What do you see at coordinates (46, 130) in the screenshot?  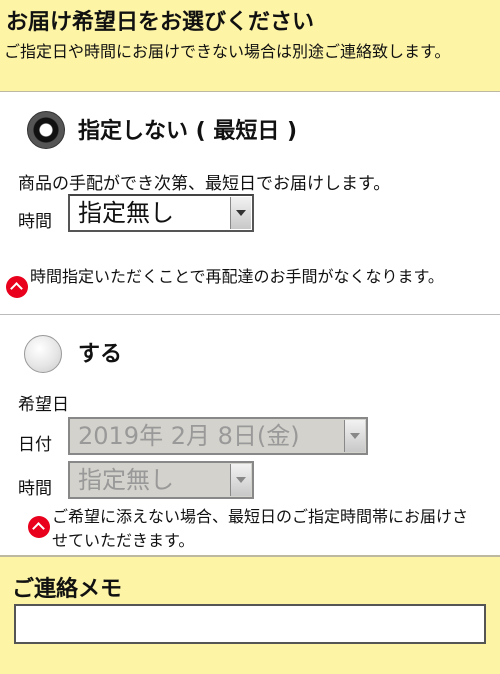 I see `radio-unspecified` at bounding box center [46, 130].